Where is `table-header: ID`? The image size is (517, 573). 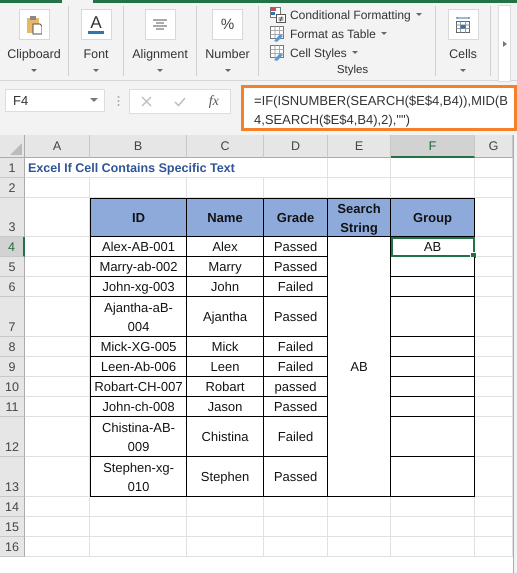 table-header: ID is located at coordinates (138, 217).